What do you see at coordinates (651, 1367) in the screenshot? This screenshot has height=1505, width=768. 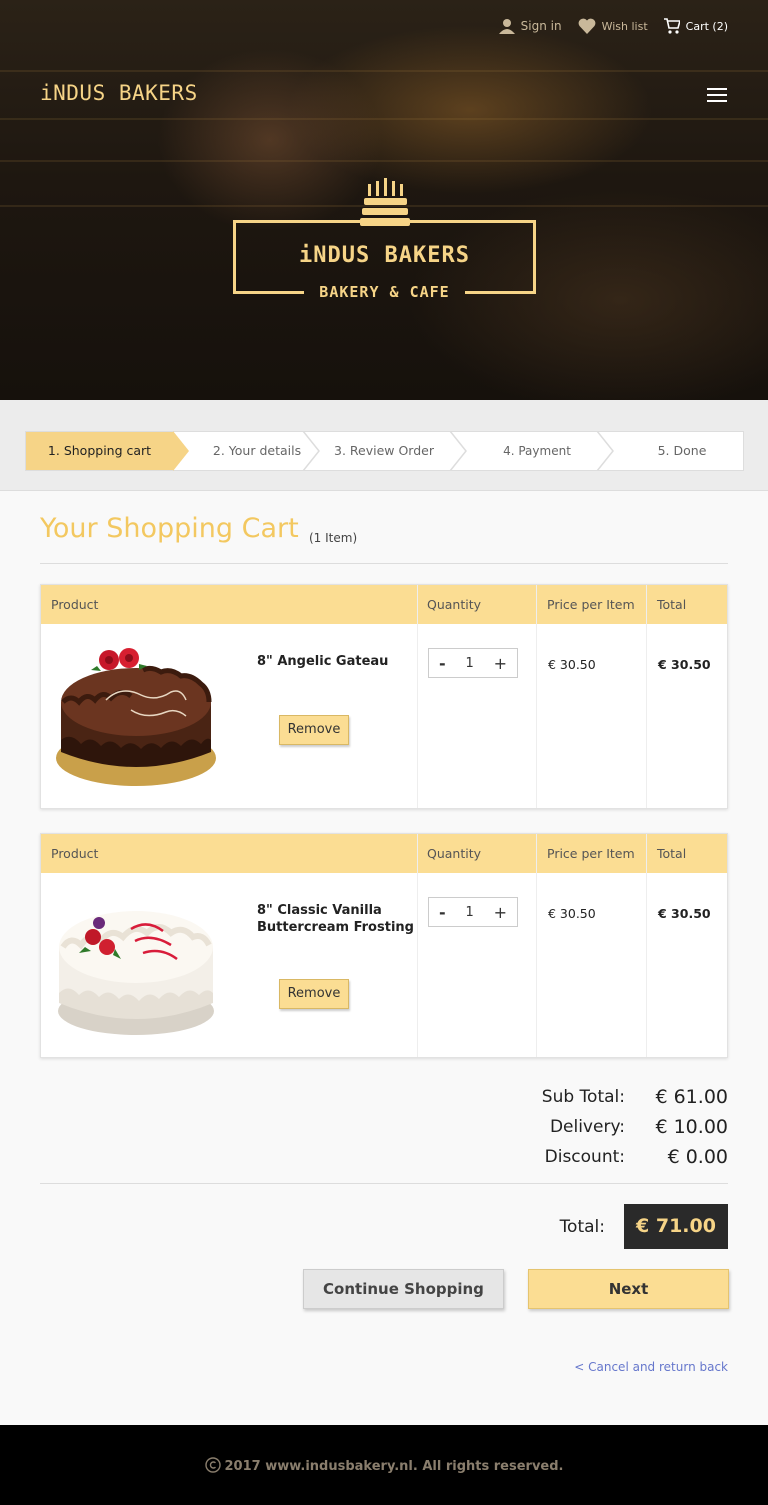 I see `cancel-link: < Cancel and return back` at bounding box center [651, 1367].